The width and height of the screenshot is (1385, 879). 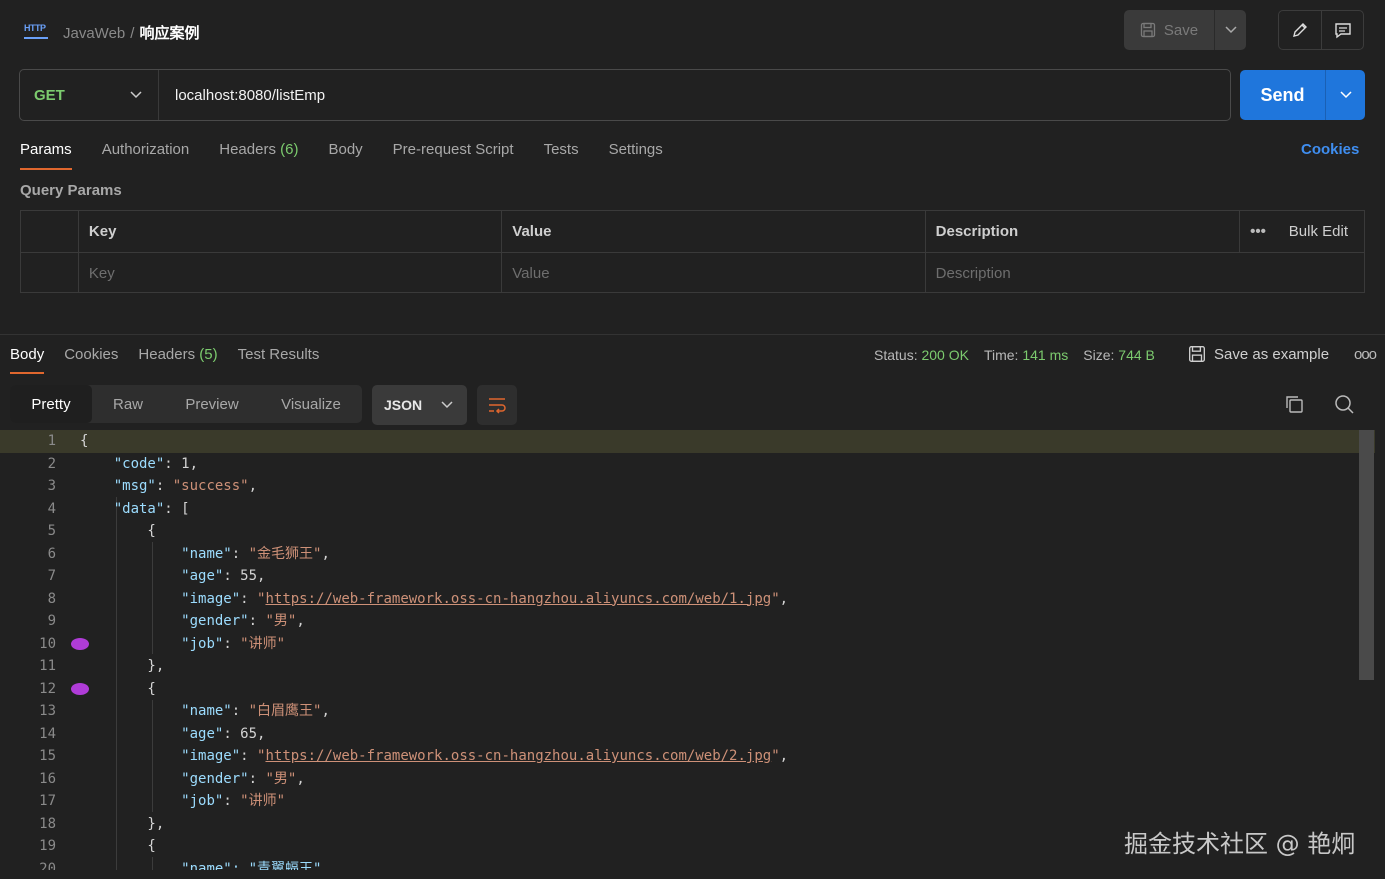 I want to click on code-line: 6 "name": "金毛狮王",, so click(x=687, y=554).